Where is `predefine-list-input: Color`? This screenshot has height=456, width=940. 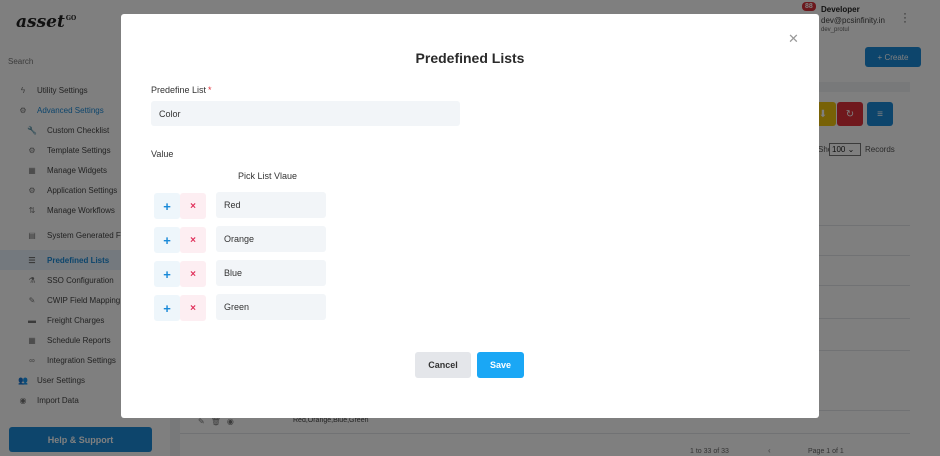
predefine-list-input: Color is located at coordinates (305, 113).